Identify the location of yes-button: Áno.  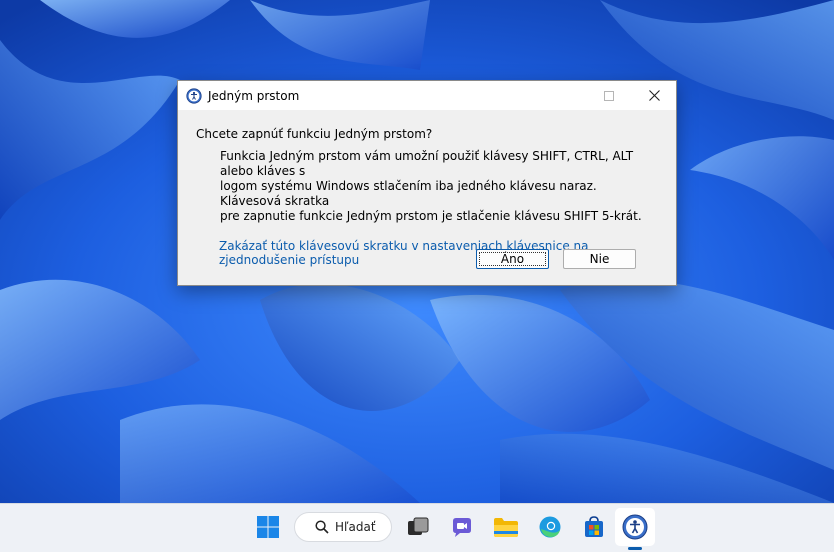
(512, 259).